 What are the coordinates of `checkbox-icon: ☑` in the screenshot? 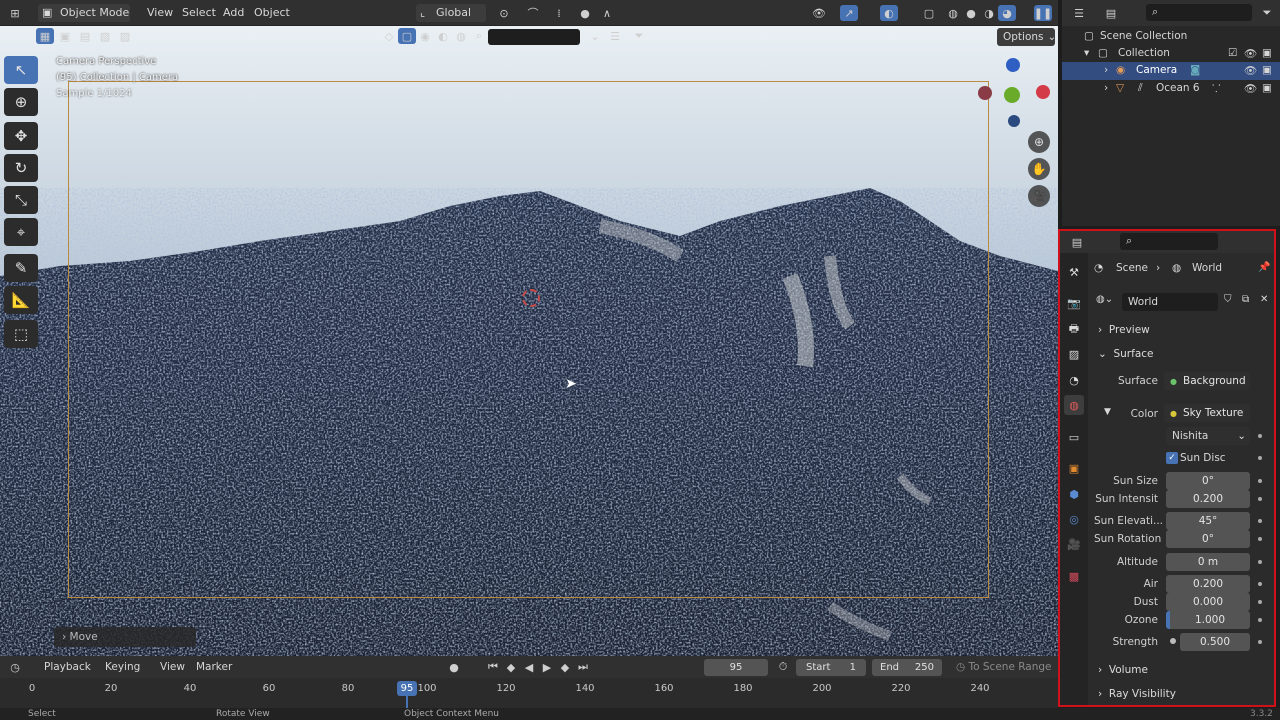 It's located at (1232, 53).